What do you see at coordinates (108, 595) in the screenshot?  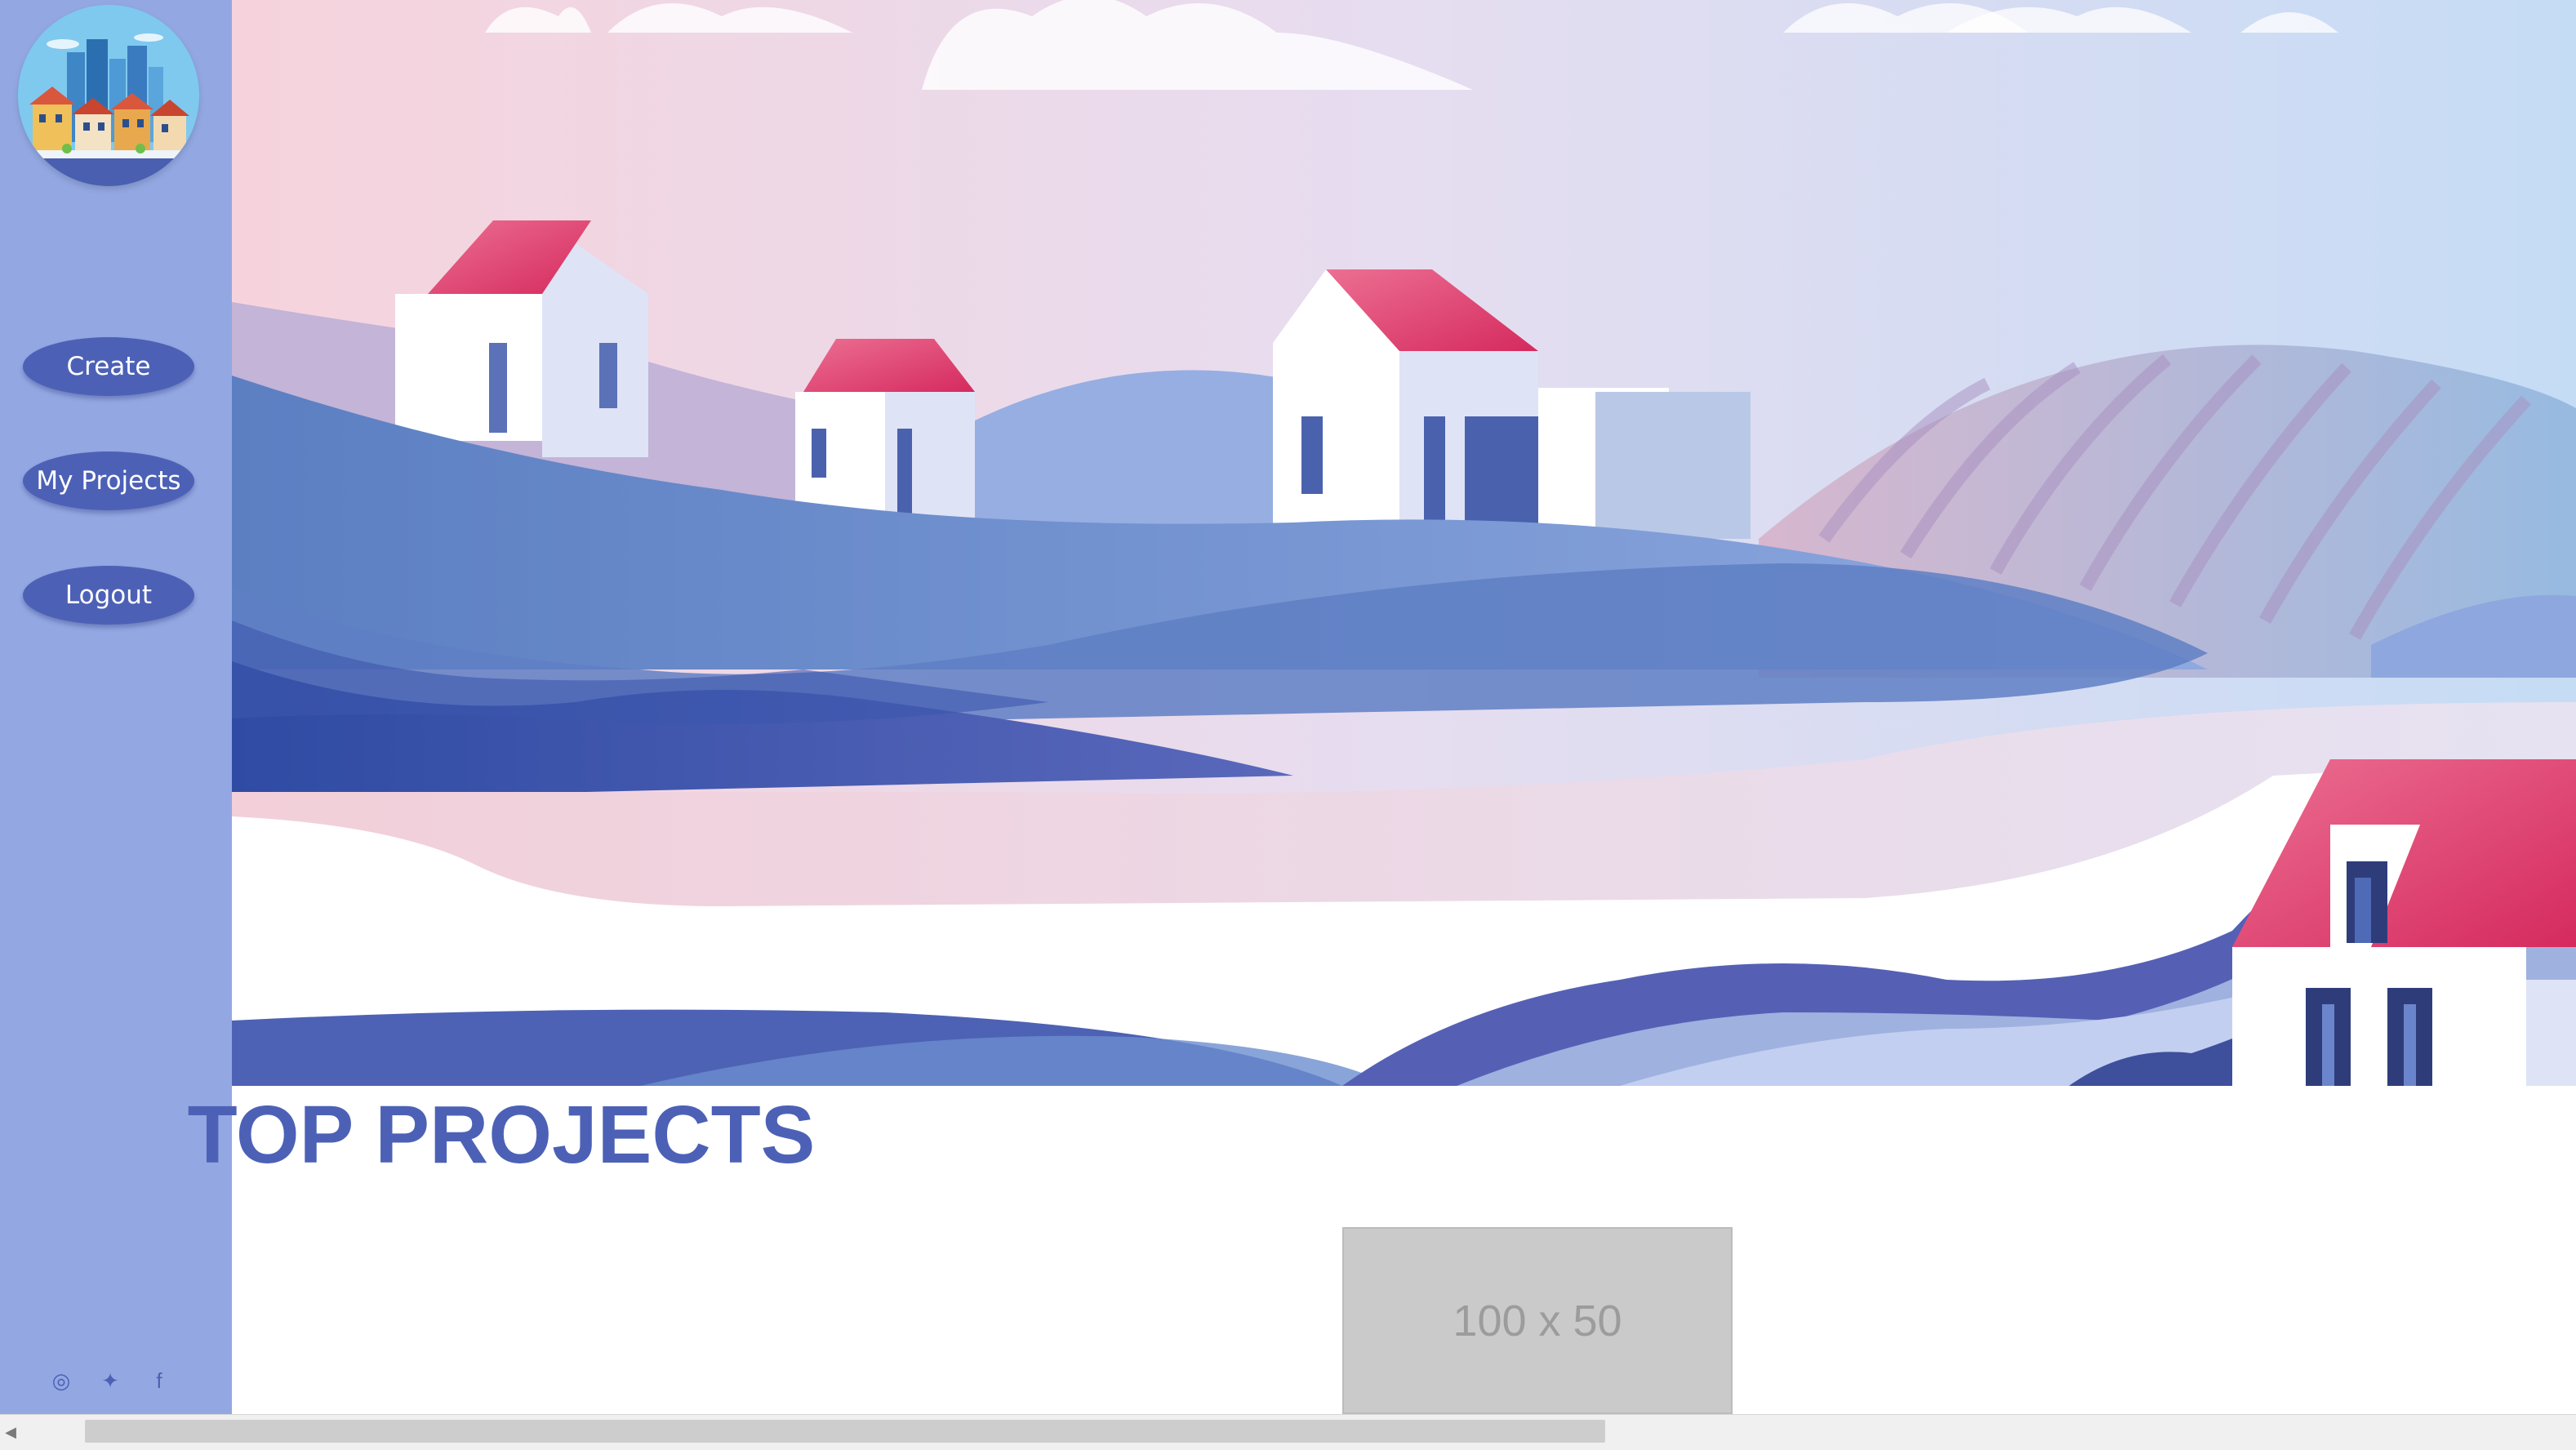 I see `logout-button: Logout` at bounding box center [108, 595].